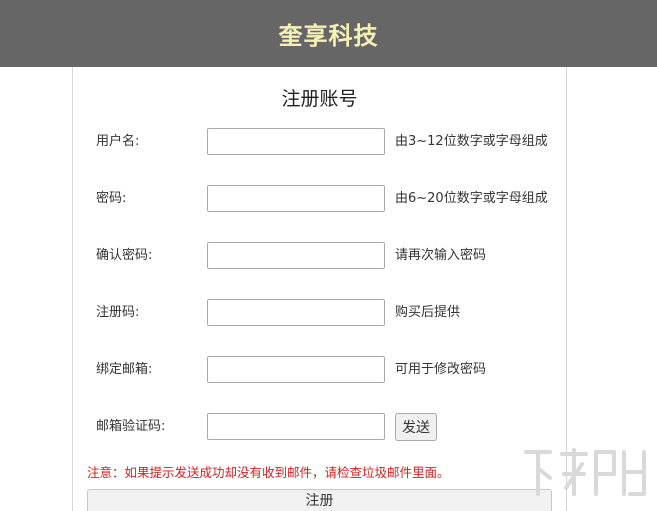 Image resolution: width=657 pixels, height=511 pixels. Describe the element at coordinates (319, 99) in the screenshot. I see `form-title: 注册账号` at that location.